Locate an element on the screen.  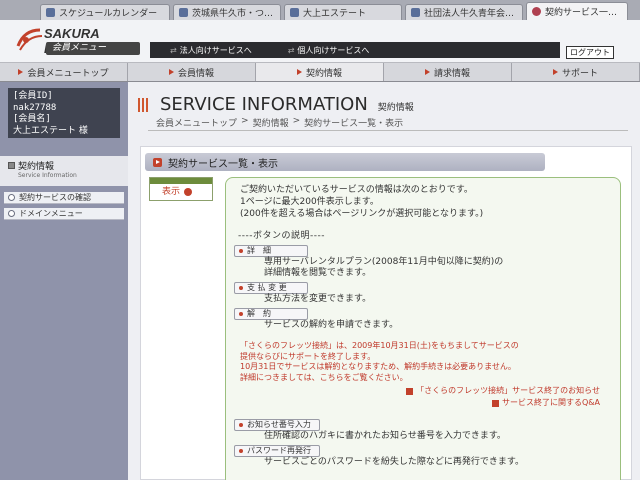
bullet-circle-icon is located at coordinates (11, 197).